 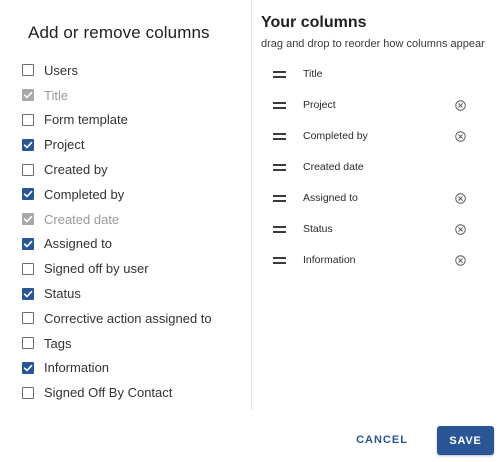 I want to click on selected-column-row: Created date, so click(x=378, y=167).